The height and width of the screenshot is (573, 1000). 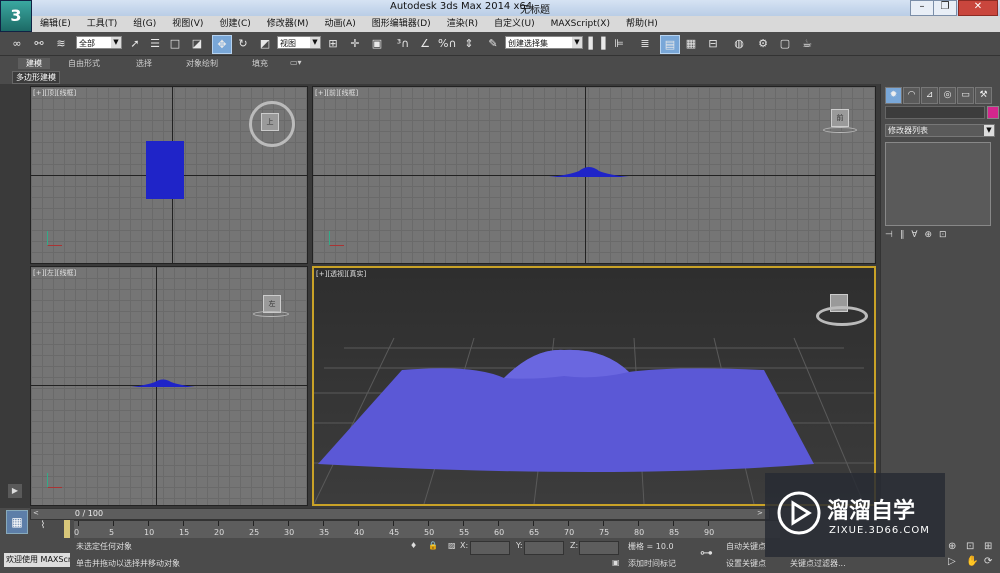 I want to click on modify-tab-icon: ◠, so click(x=911, y=95).